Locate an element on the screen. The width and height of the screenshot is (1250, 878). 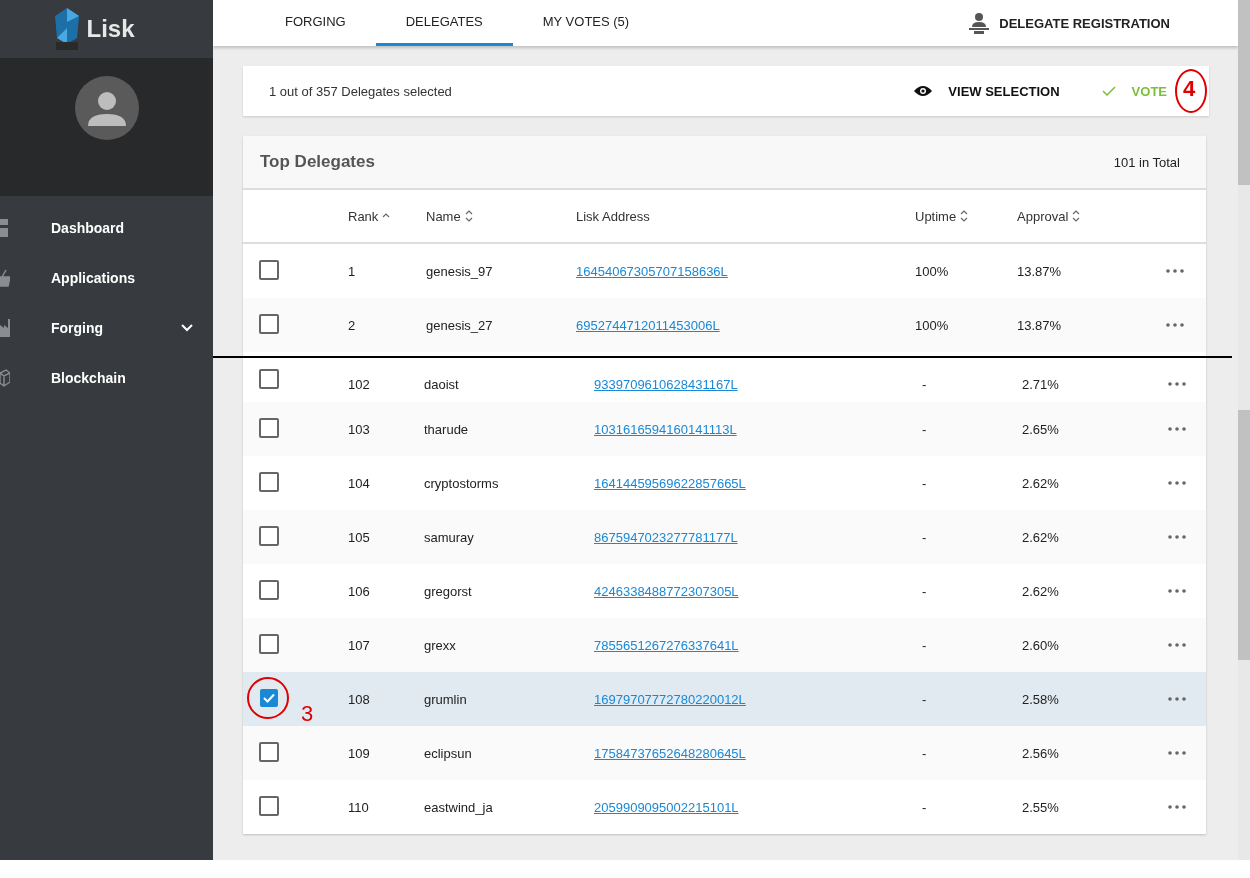
name-cell-text: samuray is located at coordinates (449, 537).